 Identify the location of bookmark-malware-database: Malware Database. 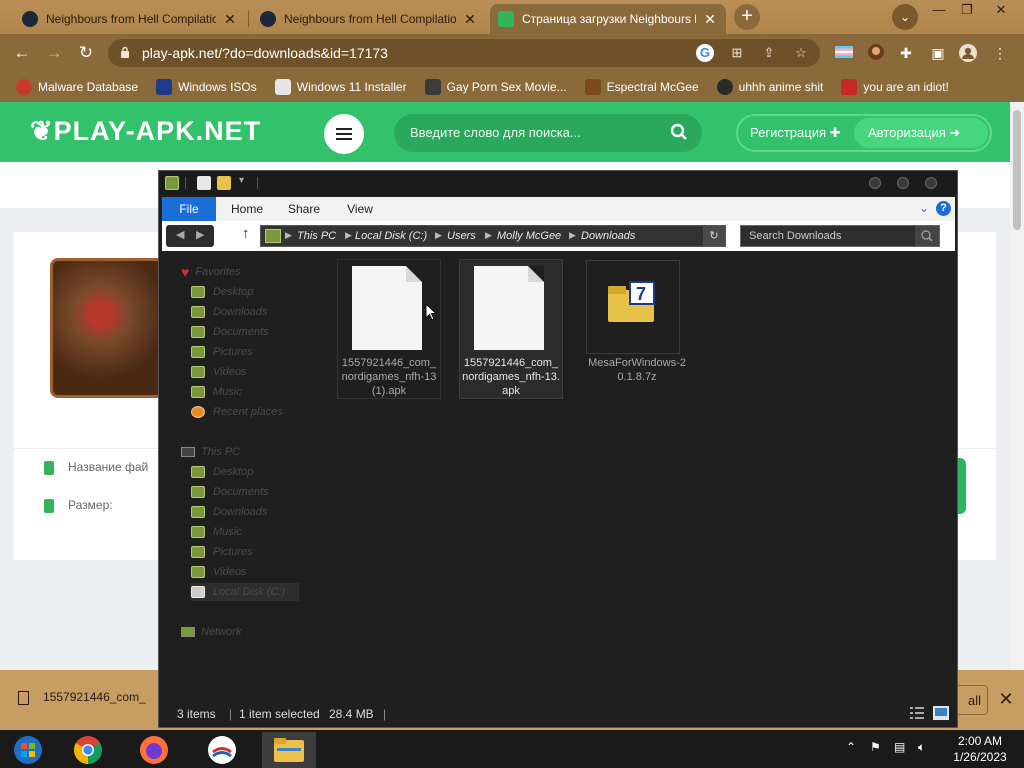
(77, 87).